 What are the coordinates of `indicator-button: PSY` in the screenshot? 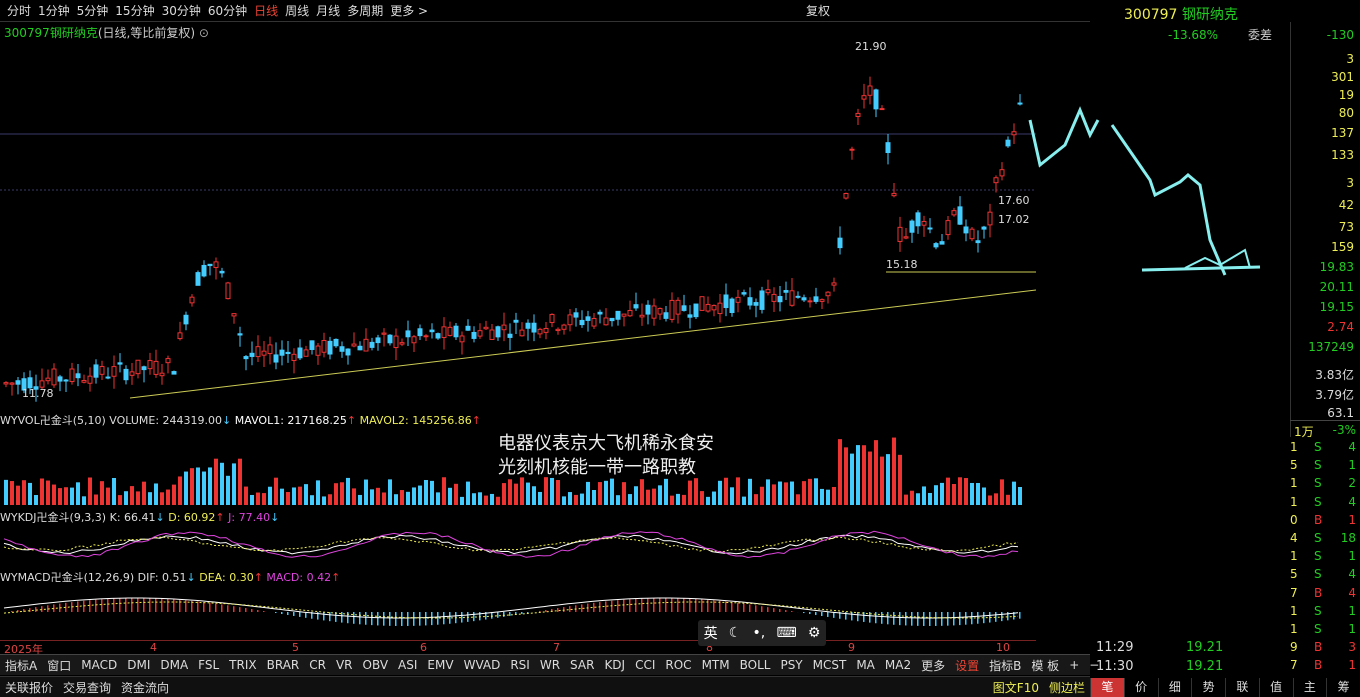 It's located at (791, 665).